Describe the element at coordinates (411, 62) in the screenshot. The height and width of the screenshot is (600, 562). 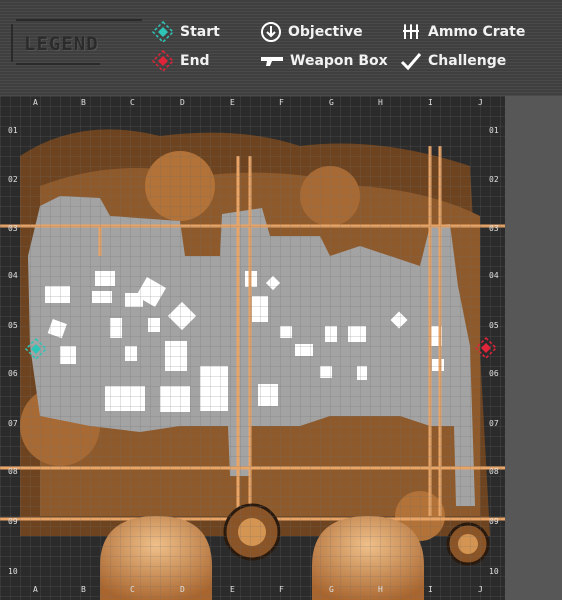
I see `challenge-check-icon` at that location.